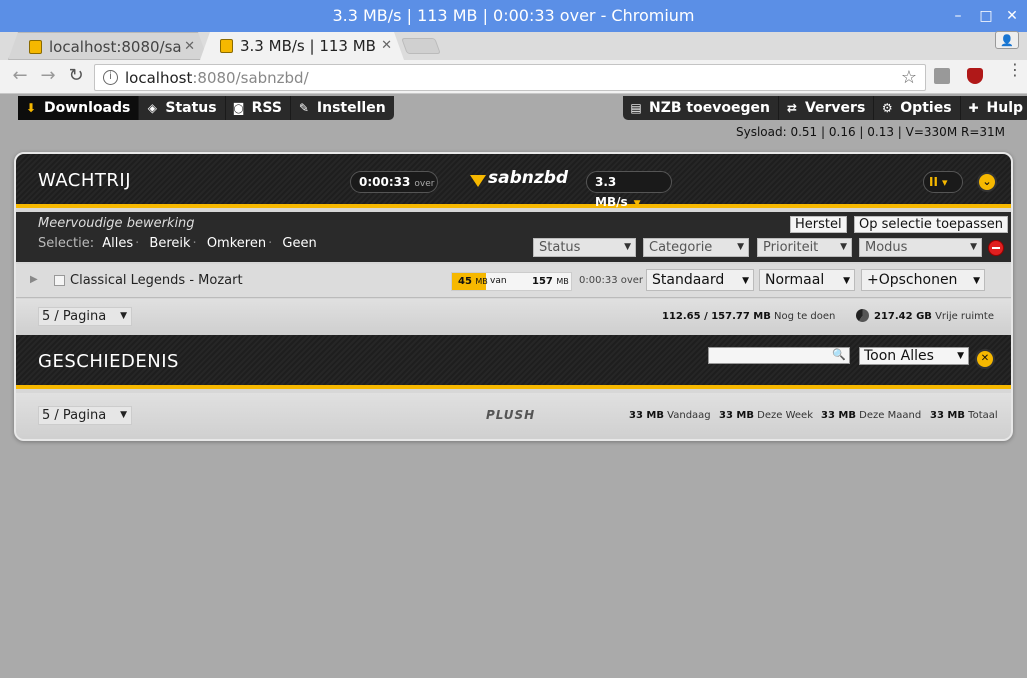 This screenshot has width=1027, height=678. What do you see at coordinates (818, 224) in the screenshot?
I see `reset-button: Herstel` at bounding box center [818, 224].